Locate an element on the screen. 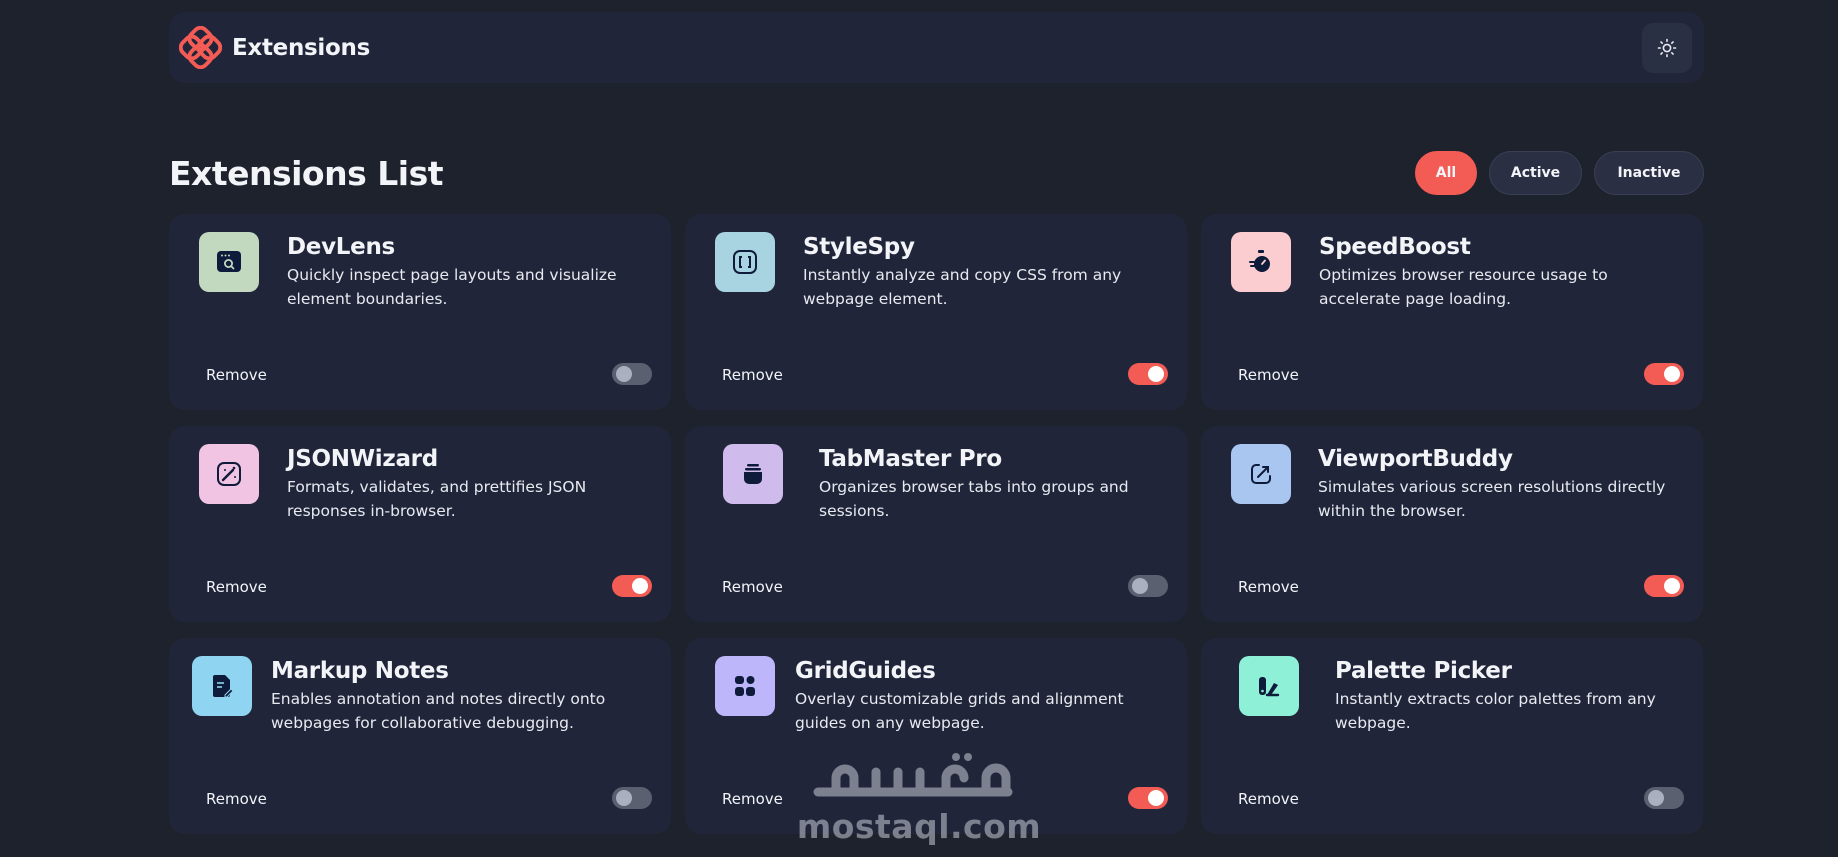  grid-layout-icon is located at coordinates (745, 686).